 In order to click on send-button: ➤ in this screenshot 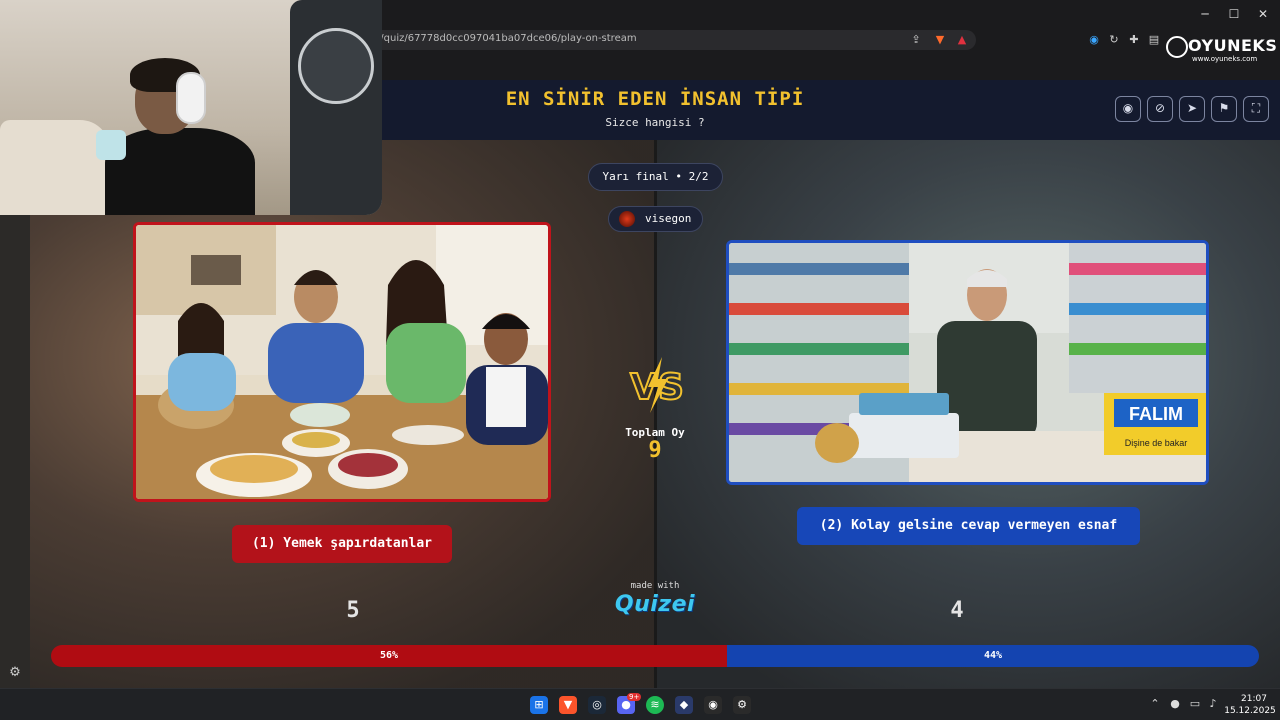, I will do `click(1192, 109)`.